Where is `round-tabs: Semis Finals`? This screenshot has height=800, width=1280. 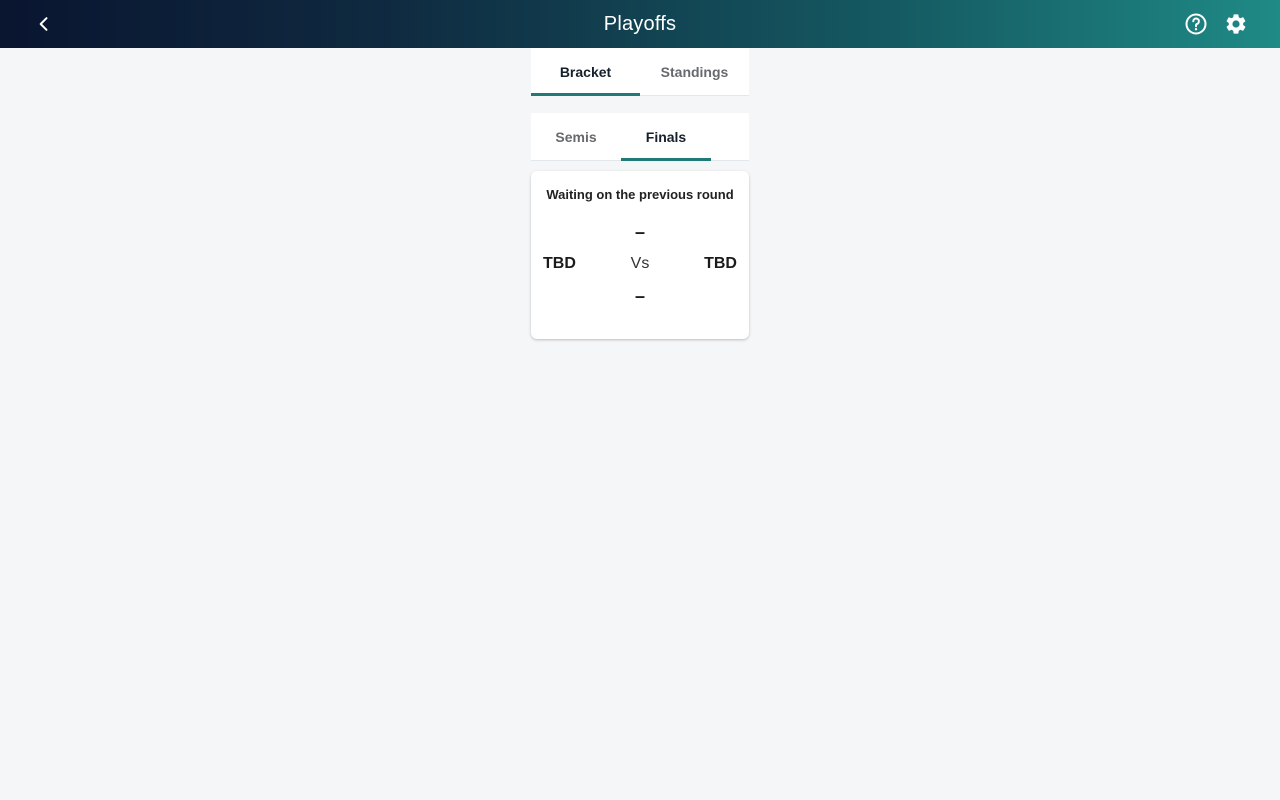
round-tabs: Semis Finals is located at coordinates (640, 137).